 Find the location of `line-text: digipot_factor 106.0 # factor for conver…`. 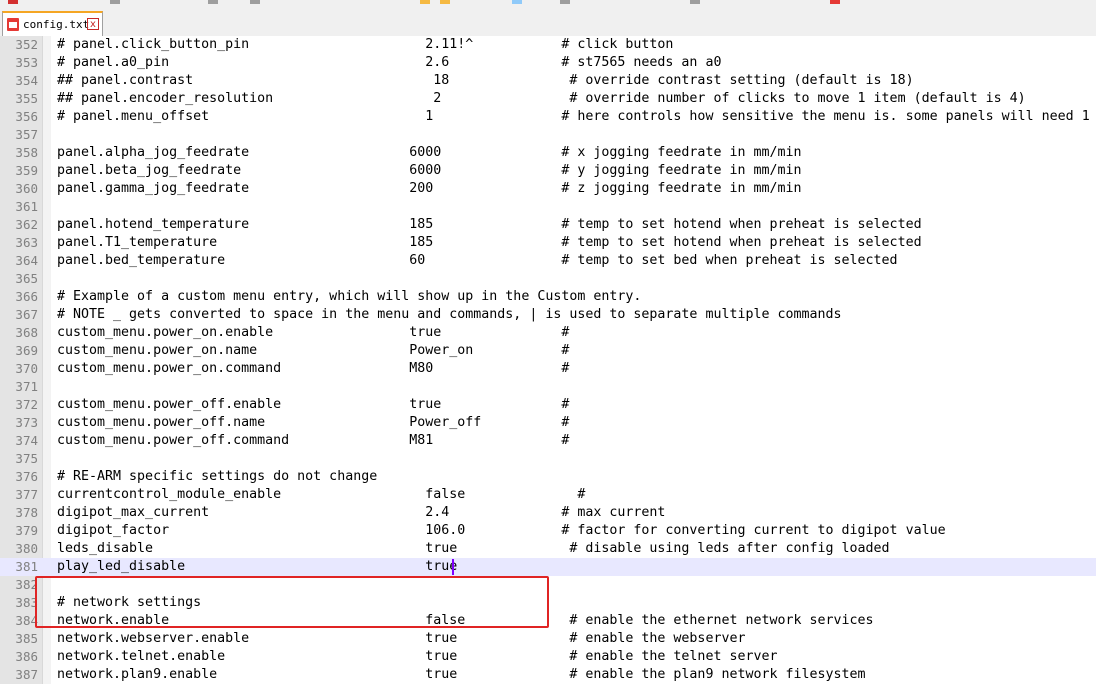

line-text: digipot_factor 106.0 # factor for conver… is located at coordinates (501, 530).